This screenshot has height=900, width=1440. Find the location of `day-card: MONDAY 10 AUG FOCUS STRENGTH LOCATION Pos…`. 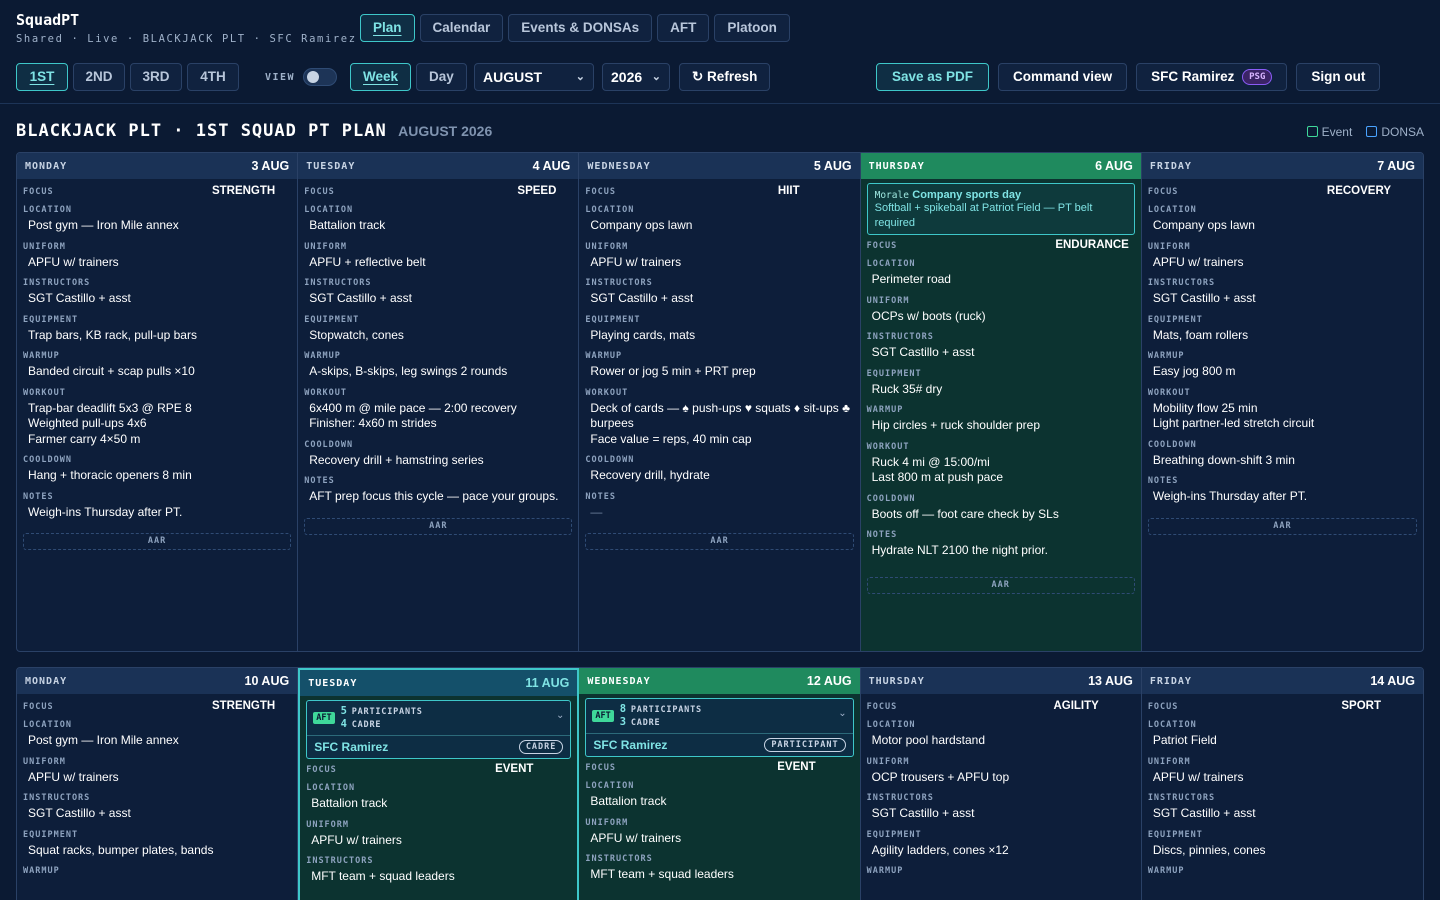

day-card: MONDAY 10 AUG FOCUS STRENGTH LOCATION Pos… is located at coordinates (158, 784).